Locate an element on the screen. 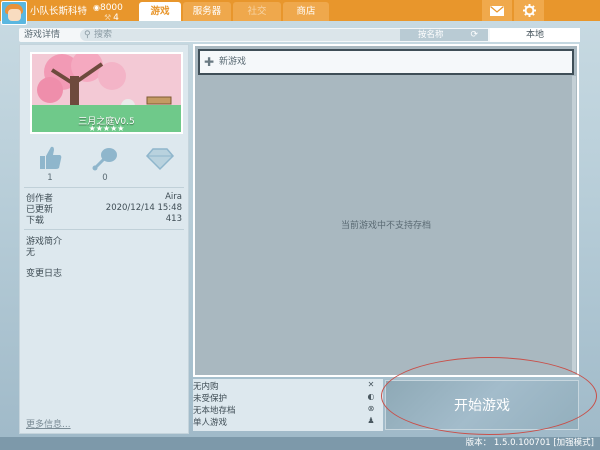 The width and height of the screenshot is (600, 450). no-save-icon: ⊗ is located at coordinates (371, 408).